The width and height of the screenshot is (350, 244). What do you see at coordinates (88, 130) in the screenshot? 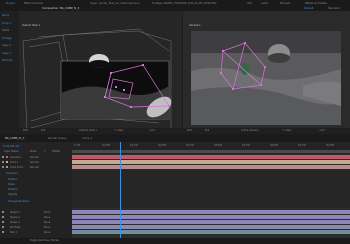
I see `view-select: Custom View 1` at bounding box center [88, 130].